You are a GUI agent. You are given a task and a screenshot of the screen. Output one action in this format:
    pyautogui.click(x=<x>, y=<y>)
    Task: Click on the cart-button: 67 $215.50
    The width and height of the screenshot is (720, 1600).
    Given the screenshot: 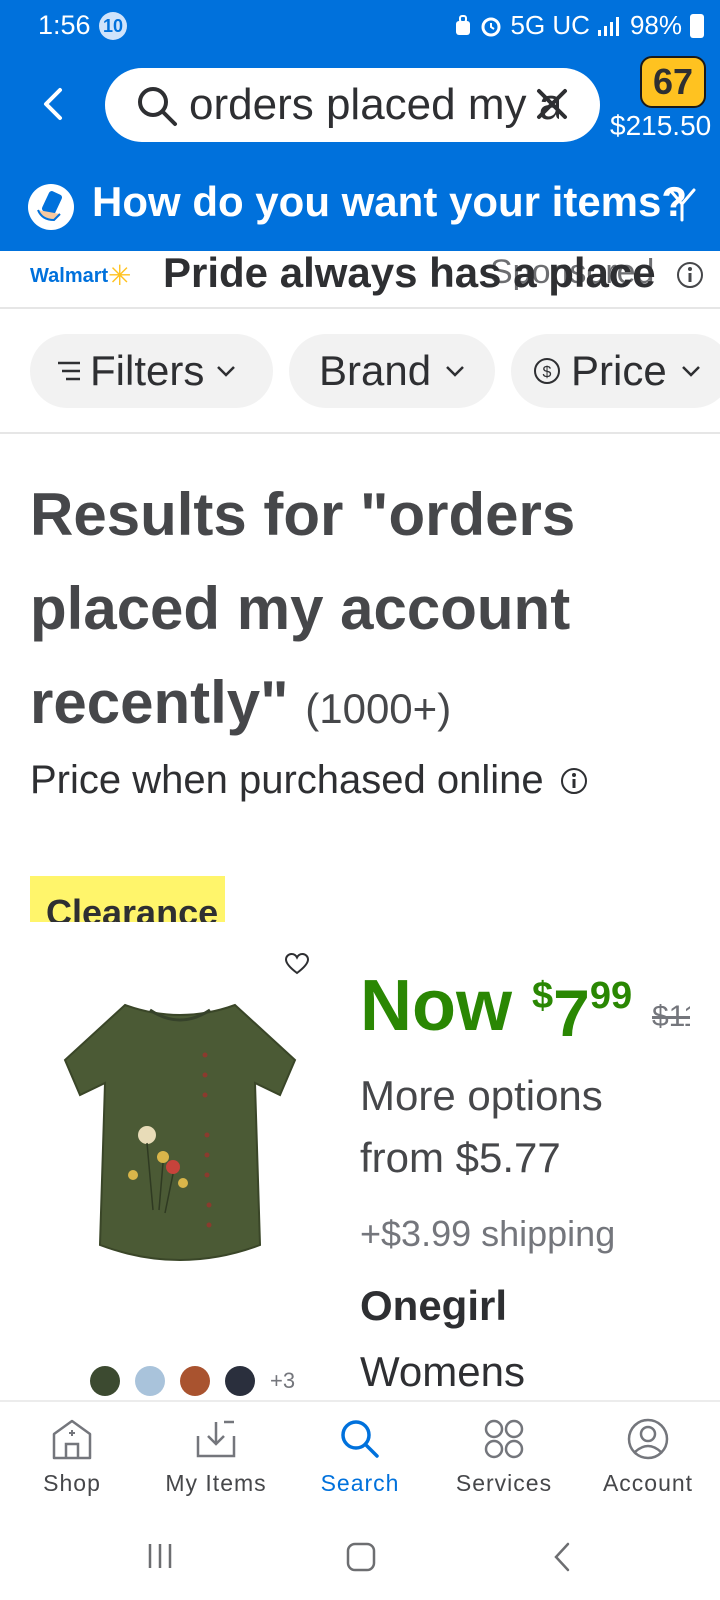 What is the action you would take?
    pyautogui.click(x=665, y=100)
    